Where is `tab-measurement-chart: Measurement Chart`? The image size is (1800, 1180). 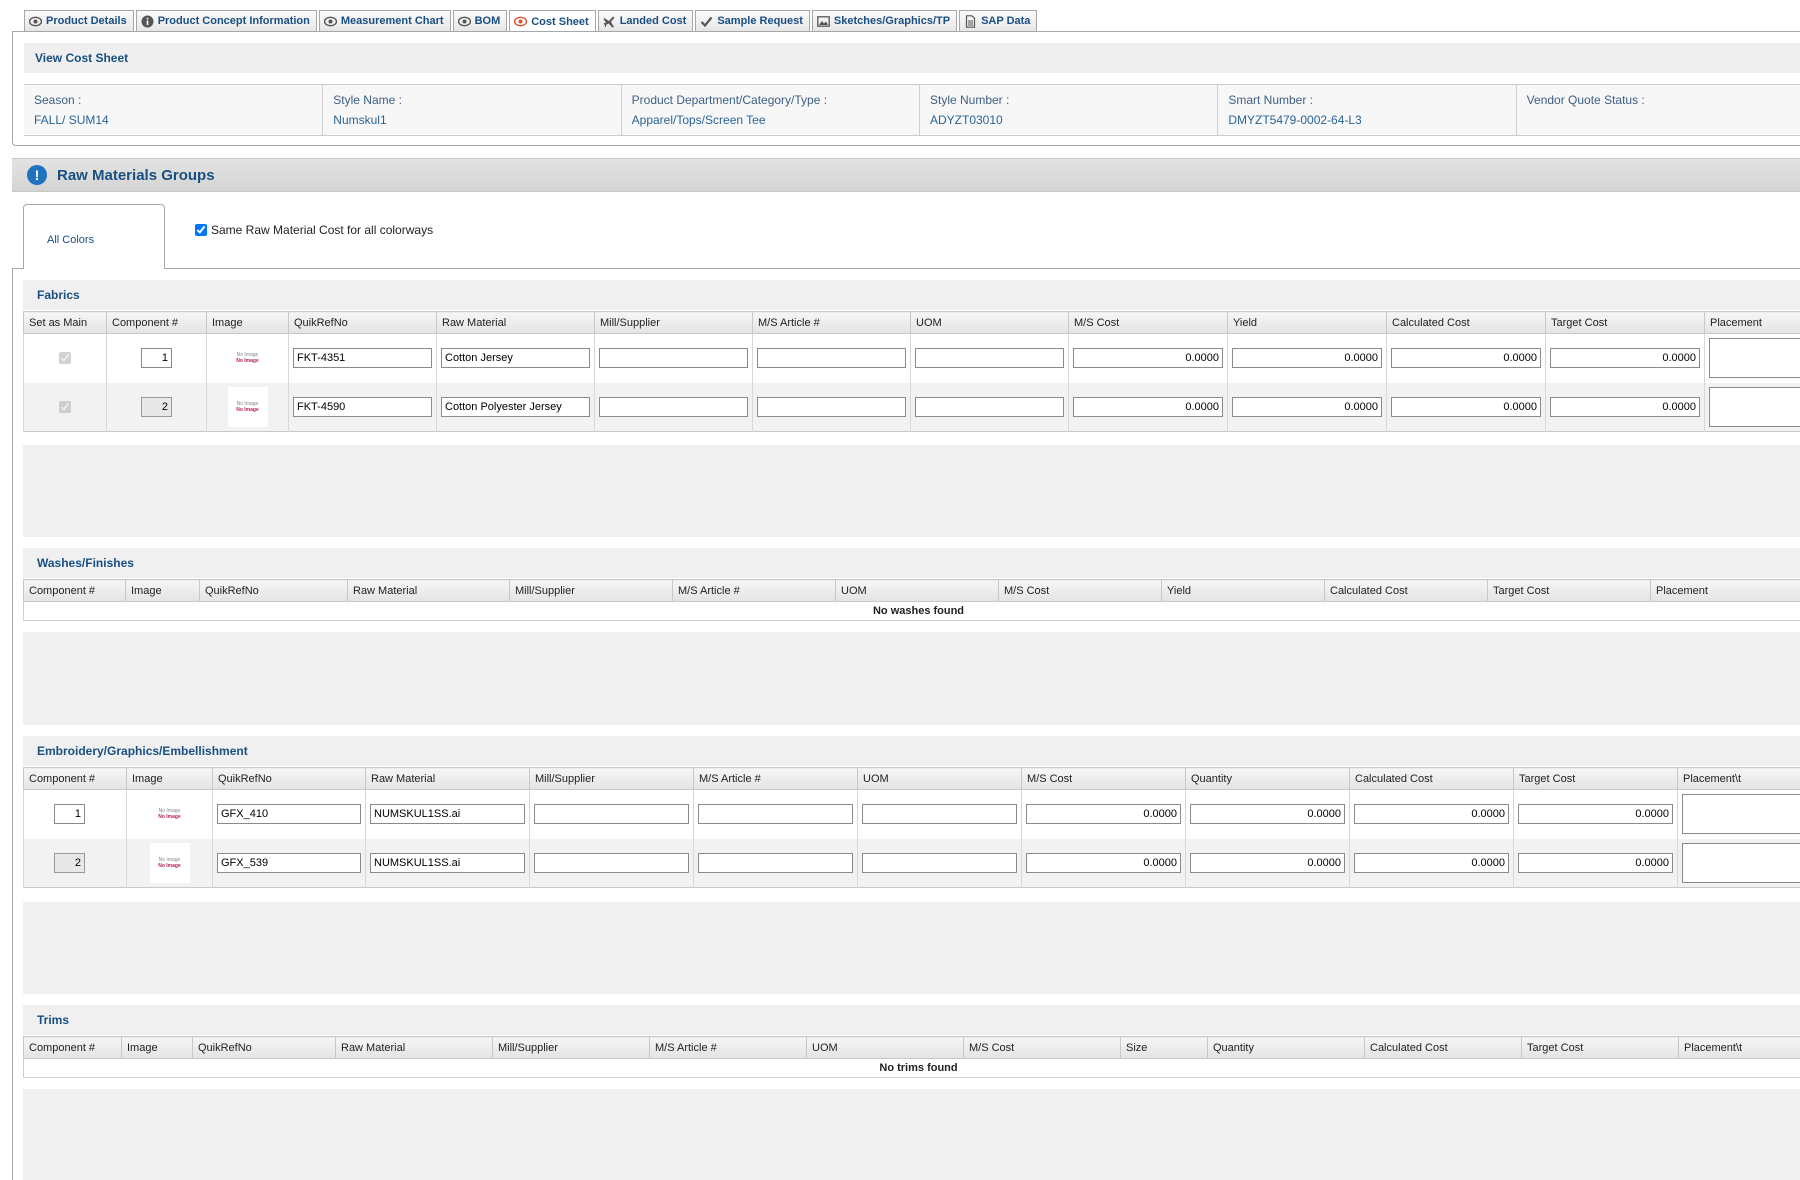 tab-measurement-chart: Measurement Chart is located at coordinates (384, 20).